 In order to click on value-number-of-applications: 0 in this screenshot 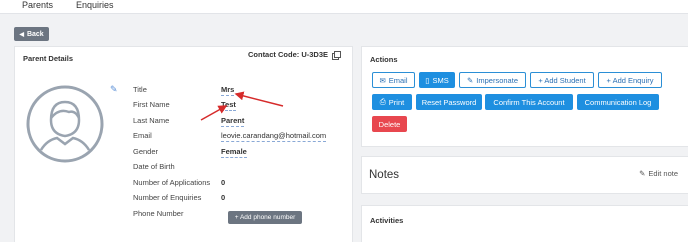, I will do `click(223, 182)`.